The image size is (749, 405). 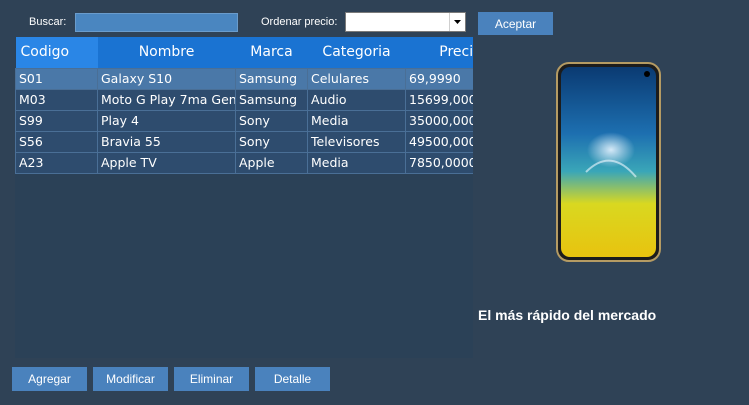 I want to click on cell-categoria: Televisores, so click(x=356, y=141).